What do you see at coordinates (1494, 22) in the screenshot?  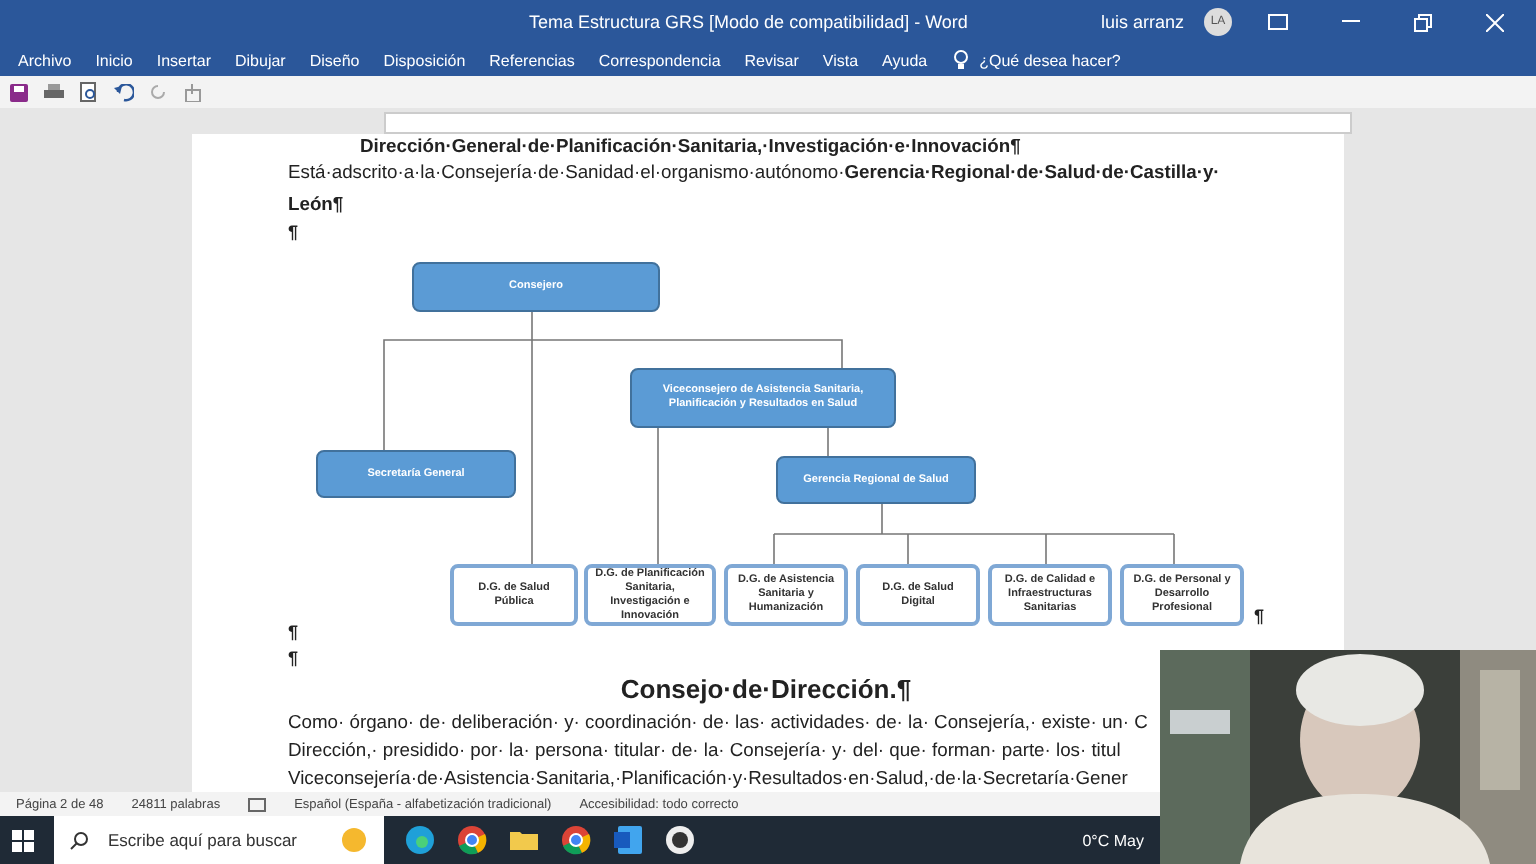 I see `close-icon` at bounding box center [1494, 22].